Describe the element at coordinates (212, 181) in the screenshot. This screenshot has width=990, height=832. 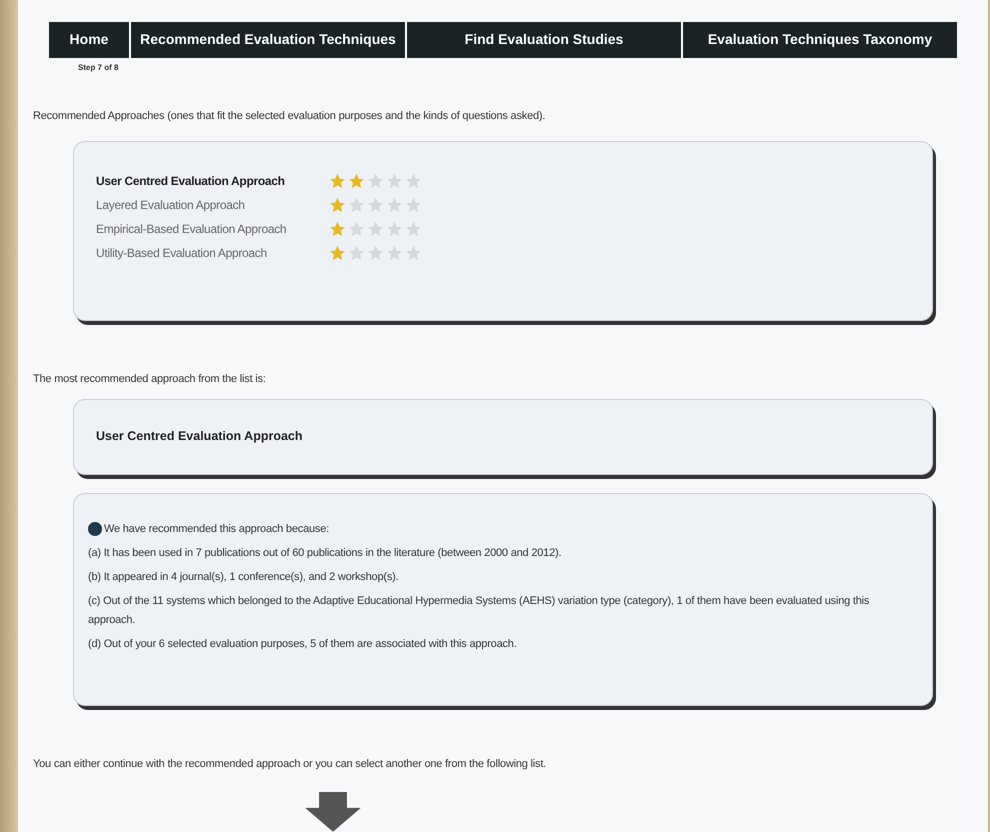
I see `approach-name: User Centred Evaluation Approach` at that location.